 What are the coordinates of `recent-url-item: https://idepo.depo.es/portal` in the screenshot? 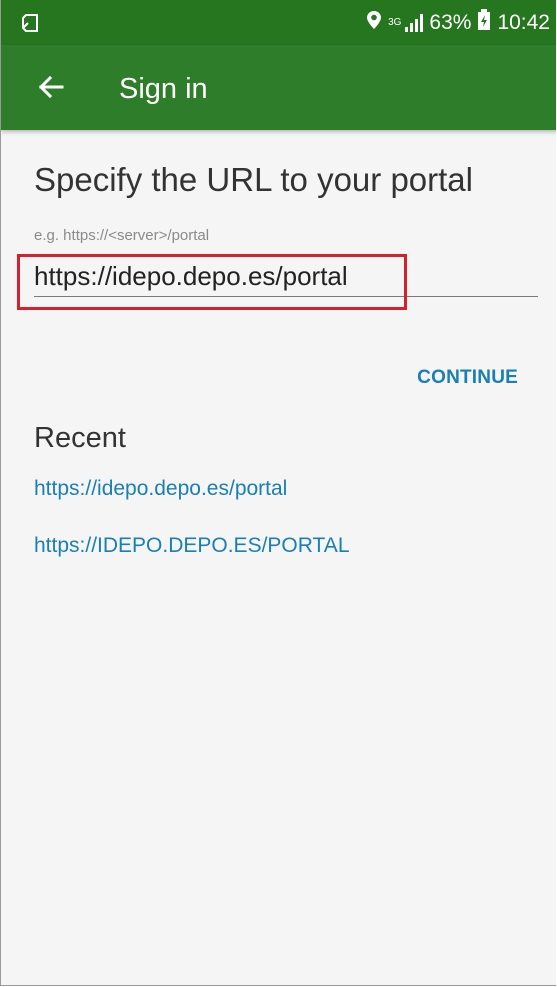 It's located at (160, 489).